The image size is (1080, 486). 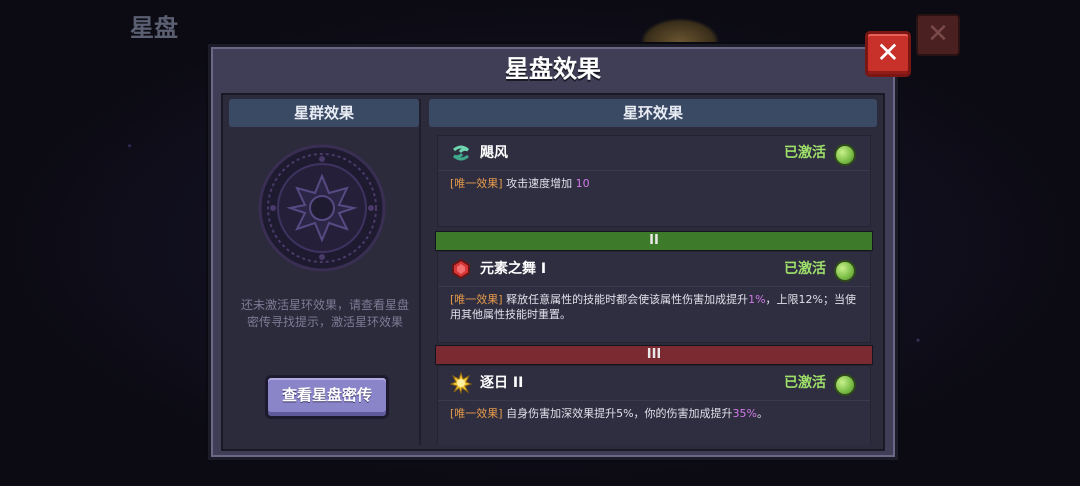 I want to click on ring-effects-header: 星环效果, so click(x=653, y=113).